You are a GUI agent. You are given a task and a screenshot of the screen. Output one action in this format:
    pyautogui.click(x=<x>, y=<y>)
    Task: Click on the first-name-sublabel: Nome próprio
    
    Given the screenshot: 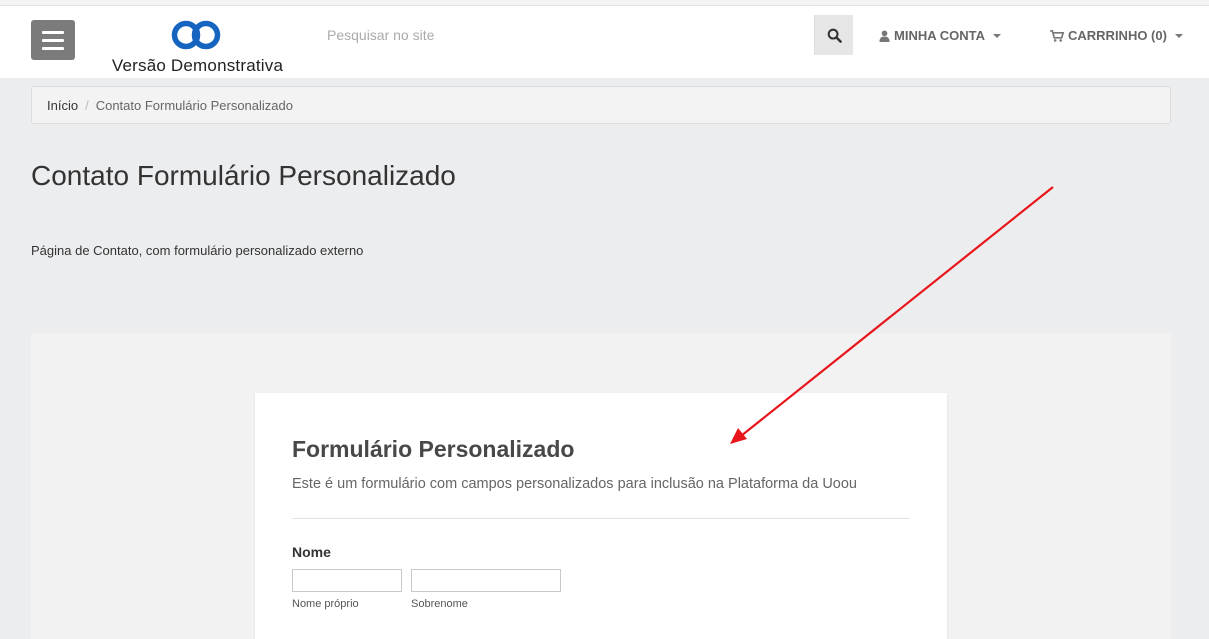 What is the action you would take?
    pyautogui.click(x=325, y=604)
    